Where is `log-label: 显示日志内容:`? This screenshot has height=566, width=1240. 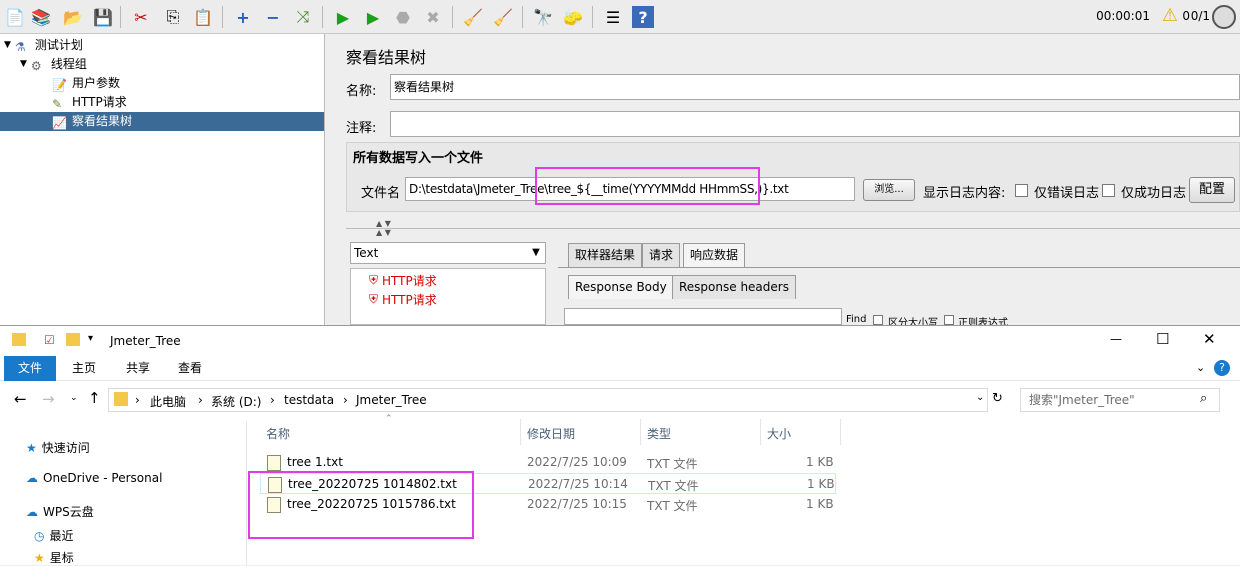
log-label: 显示日志内容: is located at coordinates (964, 193).